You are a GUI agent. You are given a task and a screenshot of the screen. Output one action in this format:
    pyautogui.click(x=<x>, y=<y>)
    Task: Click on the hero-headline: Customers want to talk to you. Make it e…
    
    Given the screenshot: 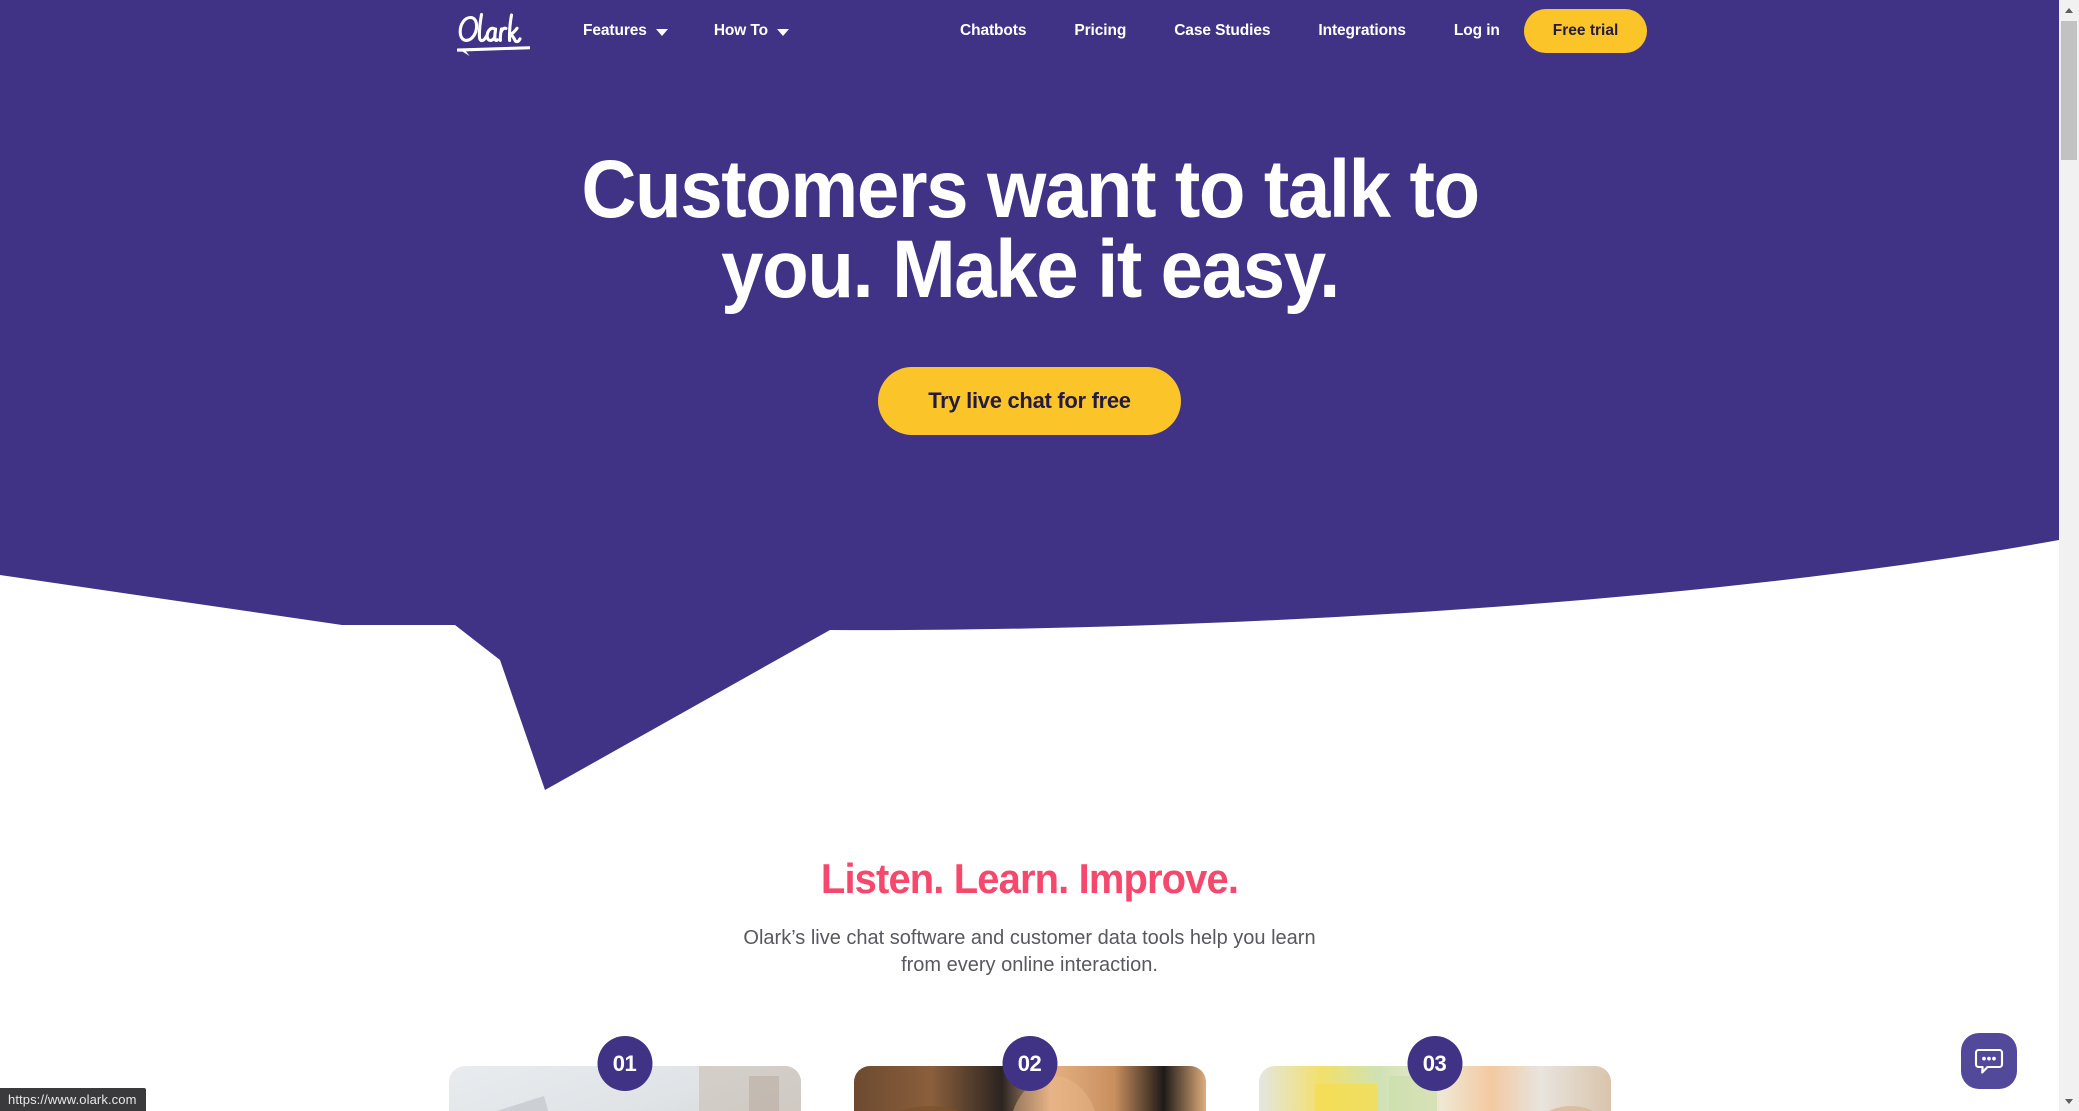 What is the action you would take?
    pyautogui.click(x=1029, y=230)
    